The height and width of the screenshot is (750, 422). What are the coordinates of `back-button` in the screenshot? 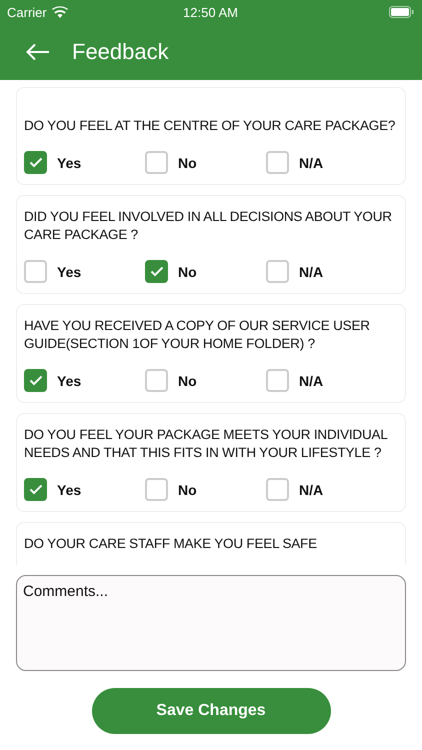 It's located at (38, 52).